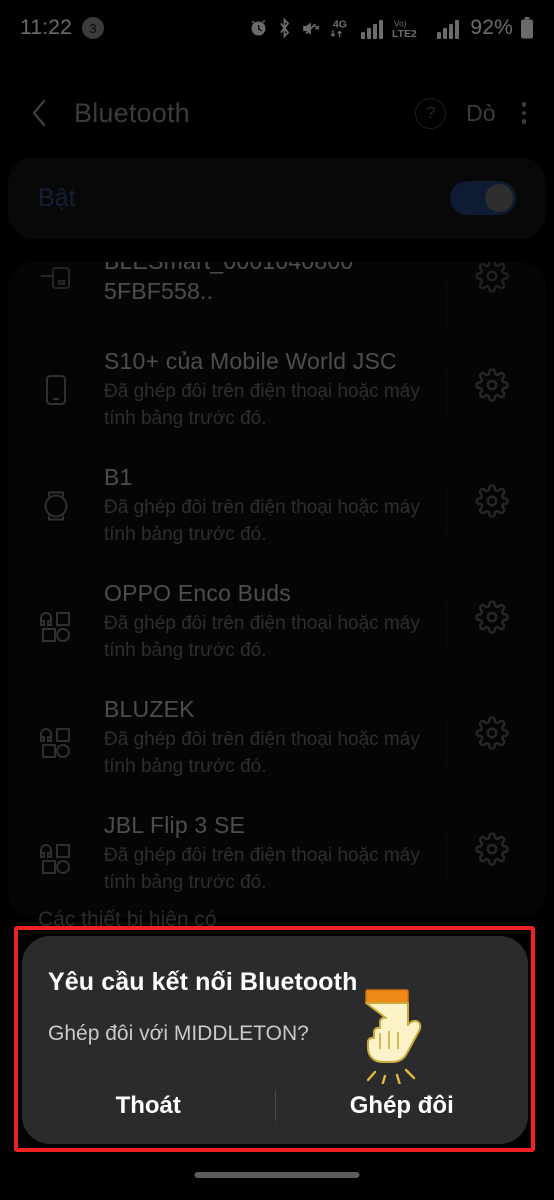 The image size is (554, 1200). What do you see at coordinates (387, 996) in the screenshot?
I see `cursor-cuff` at bounding box center [387, 996].